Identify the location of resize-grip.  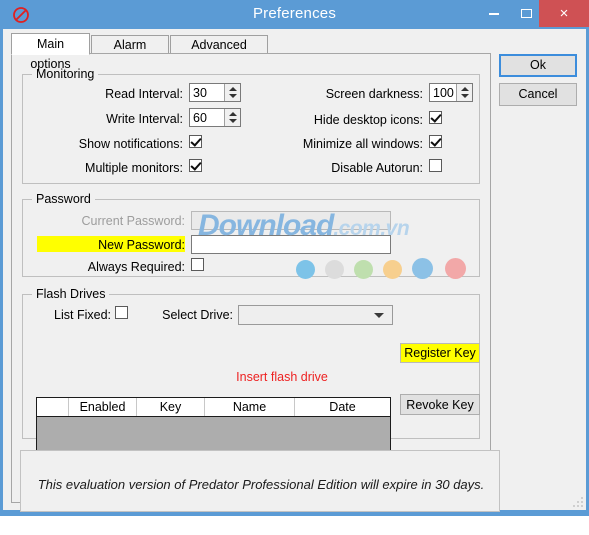
(576, 500).